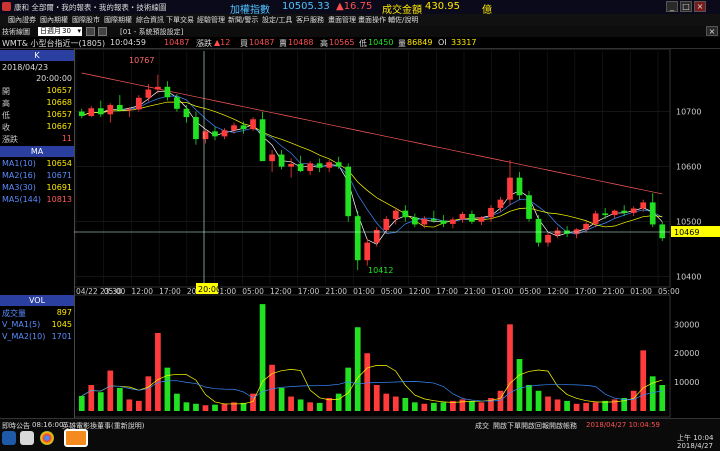 The width and height of the screenshot is (720, 451). I want to click on bulletin-label: 即時公告, so click(16, 426).